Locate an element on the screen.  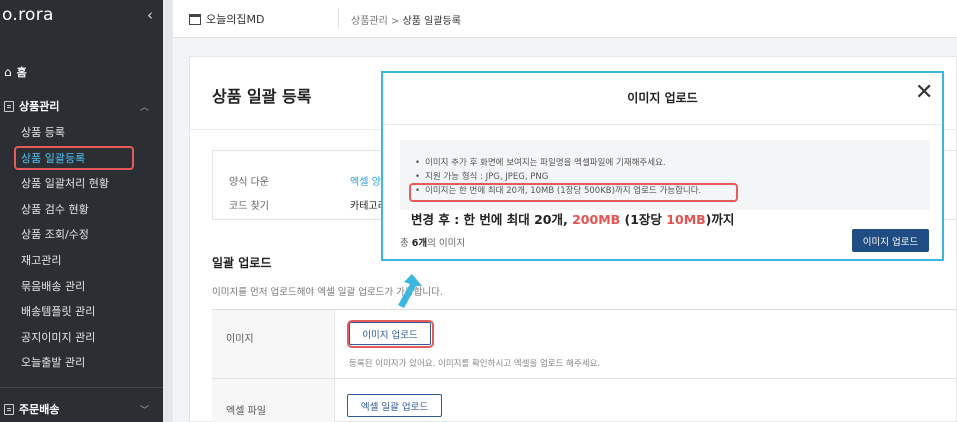
sidebar-item-inventory: 재고관리 is located at coordinates (65, 261).